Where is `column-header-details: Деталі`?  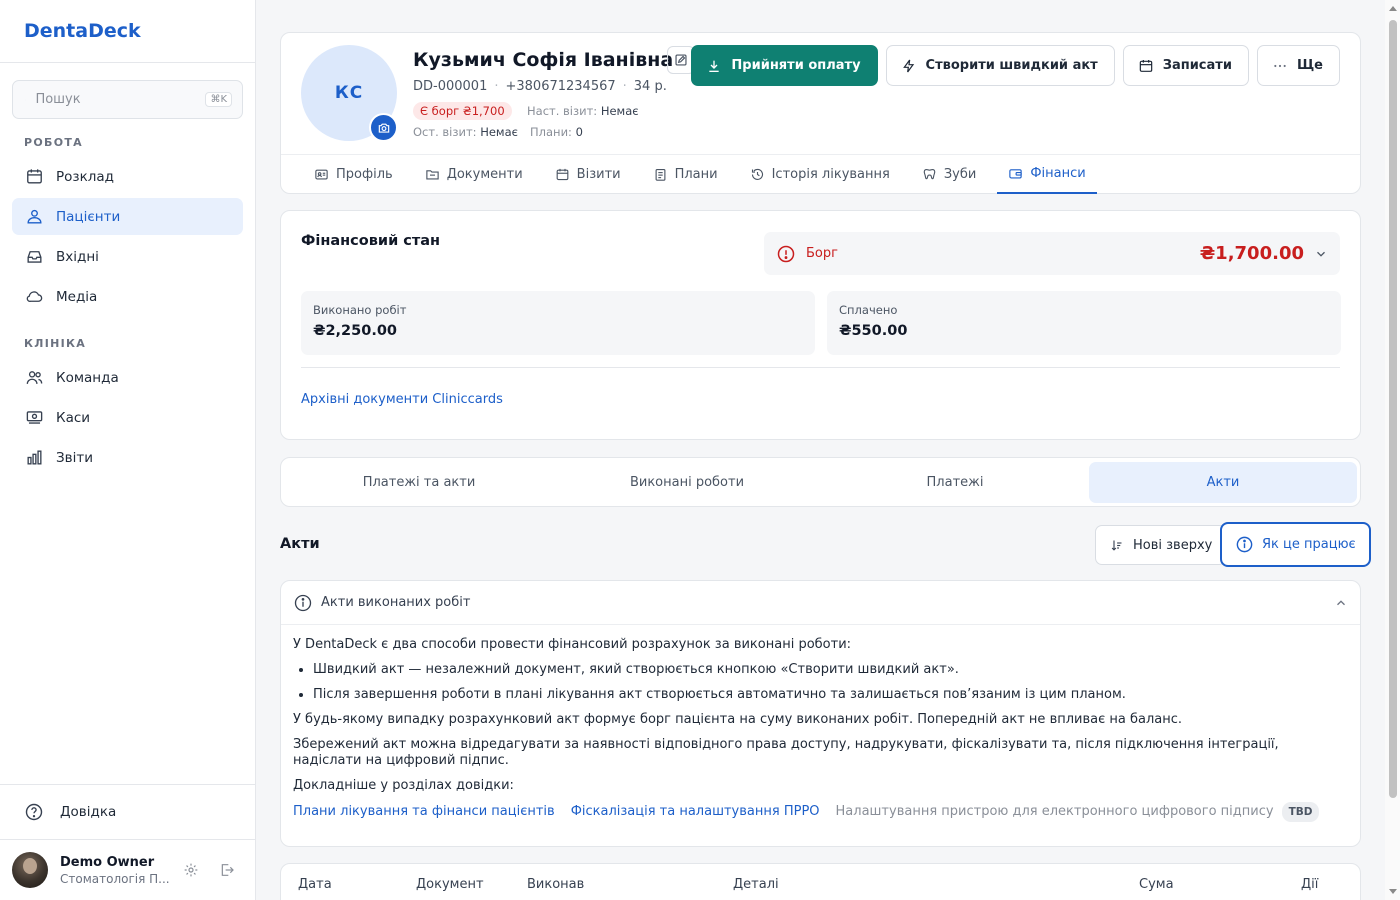 column-header-details: Деталі is located at coordinates (756, 884).